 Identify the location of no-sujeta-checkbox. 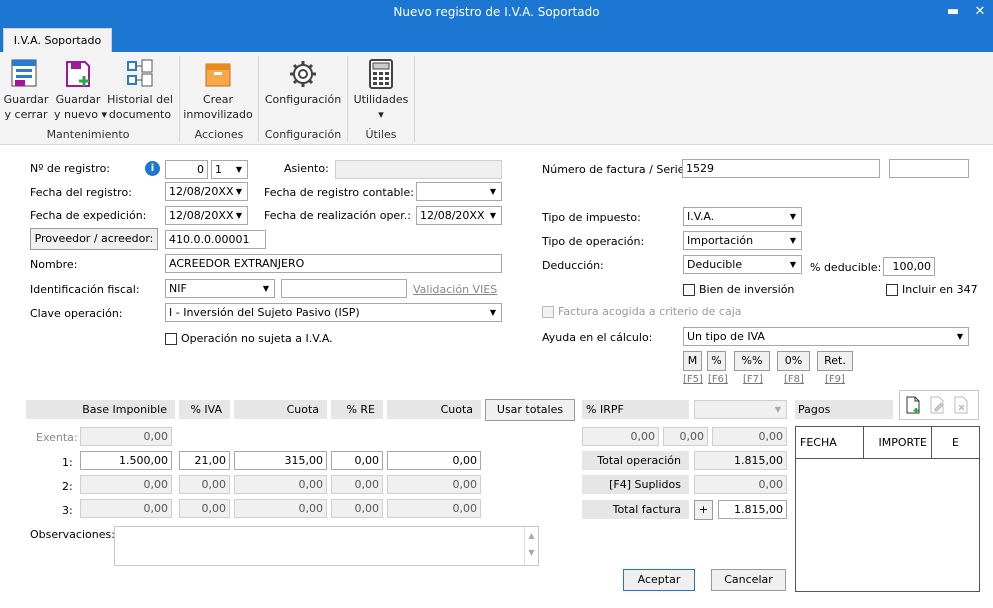
(171, 339).